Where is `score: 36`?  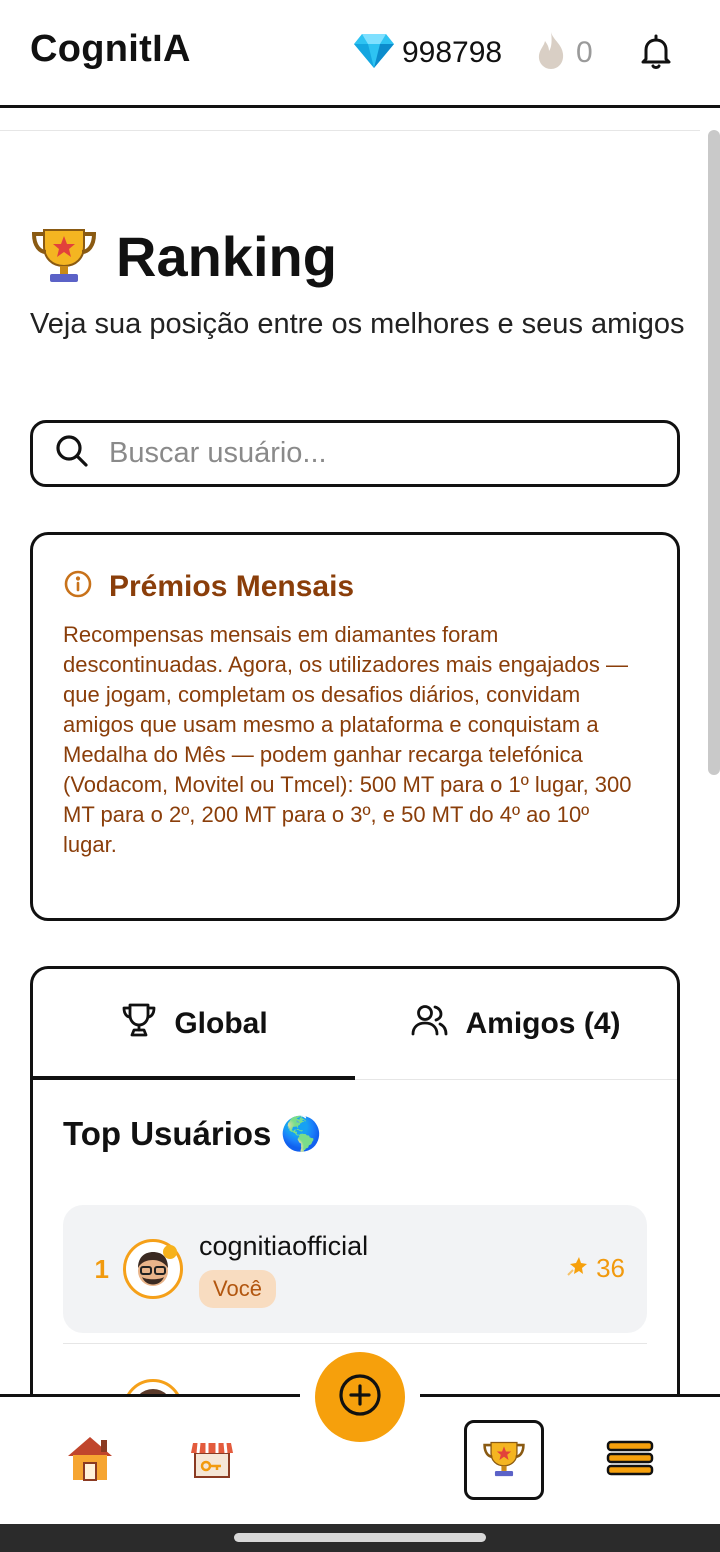 score: 36 is located at coordinates (595, 1268).